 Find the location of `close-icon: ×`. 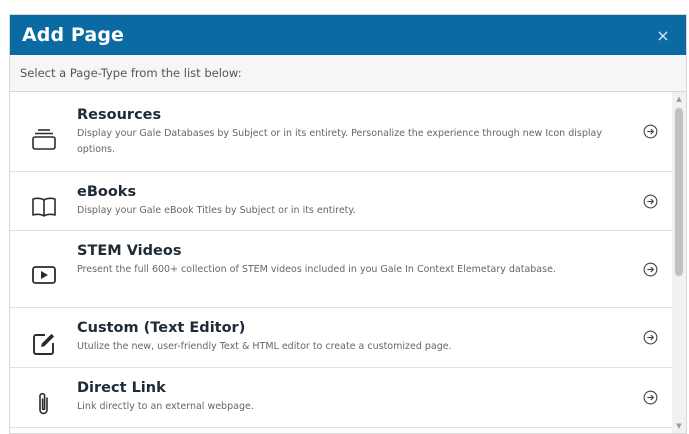

close-icon: × is located at coordinates (663, 35).